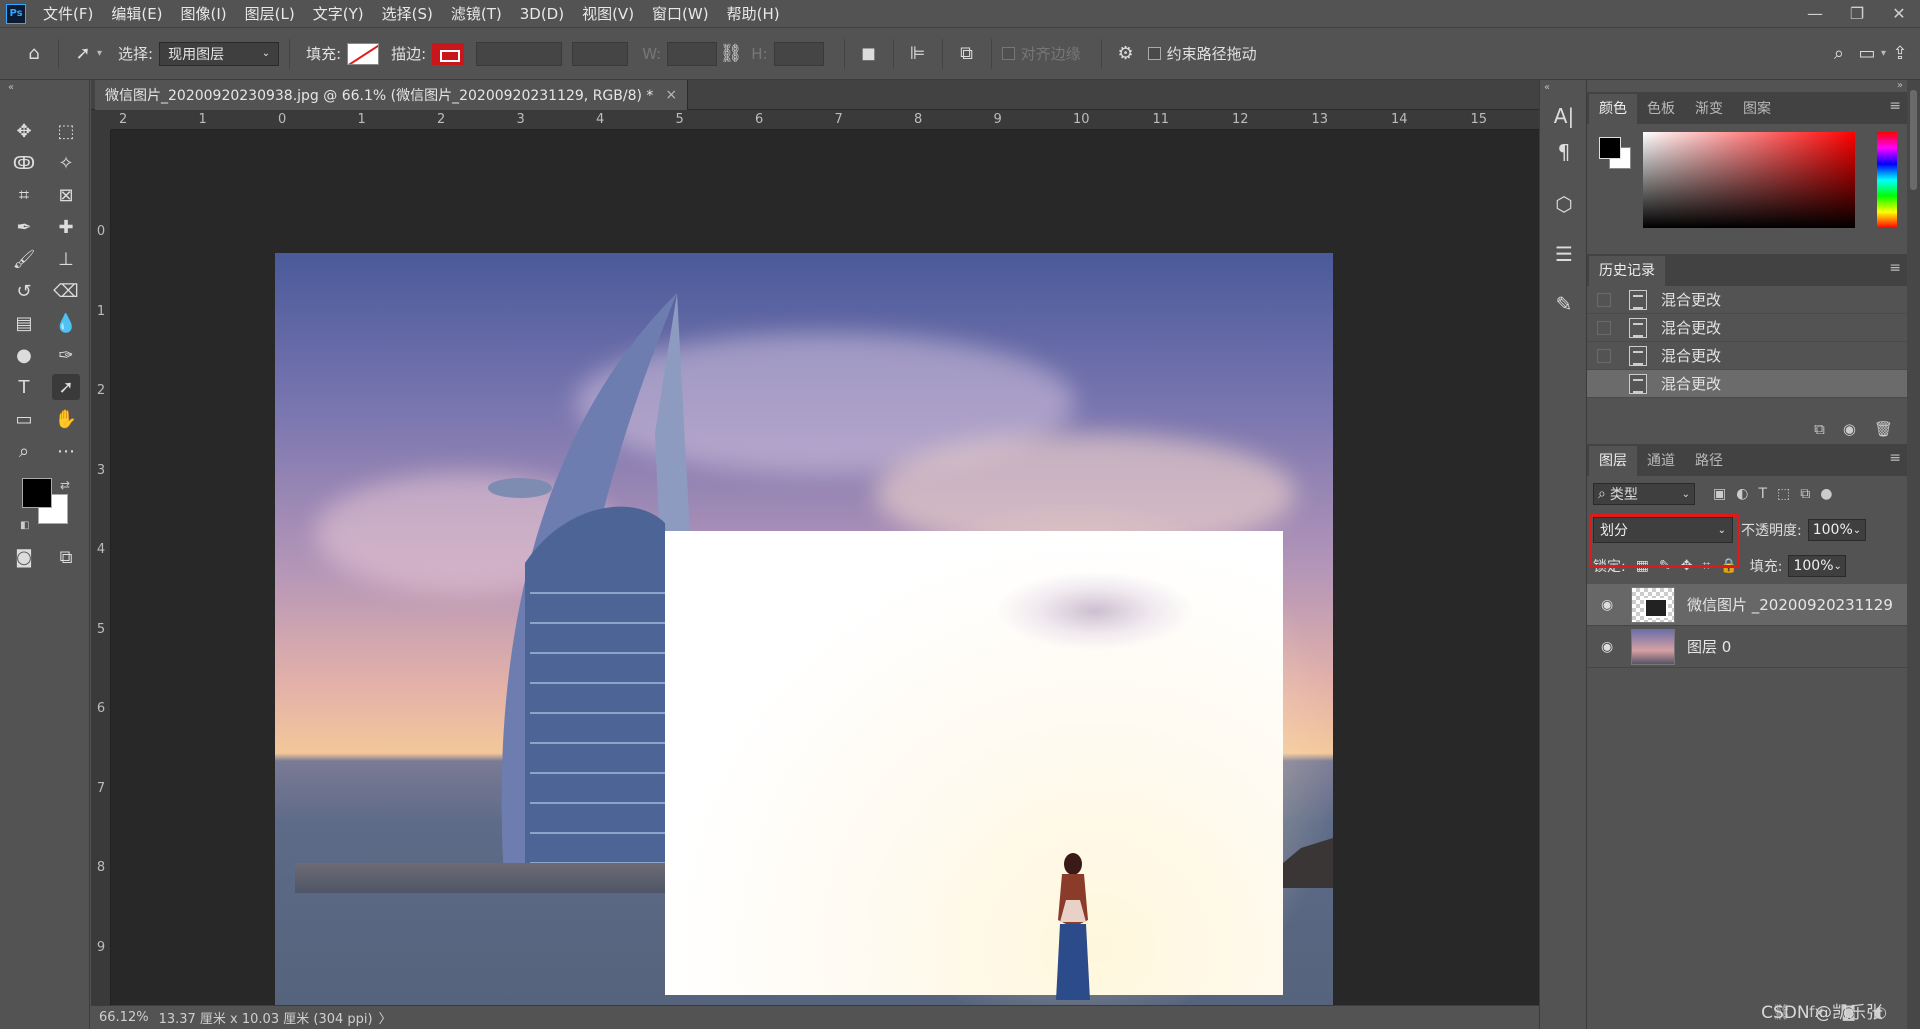  What do you see at coordinates (204, 14) in the screenshot?
I see `menu-image: 图像(I)` at bounding box center [204, 14].